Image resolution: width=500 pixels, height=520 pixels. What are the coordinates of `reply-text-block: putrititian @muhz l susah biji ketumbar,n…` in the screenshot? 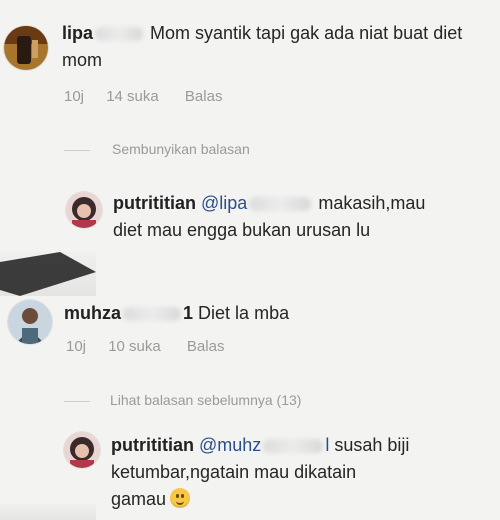 It's located at (296, 472).